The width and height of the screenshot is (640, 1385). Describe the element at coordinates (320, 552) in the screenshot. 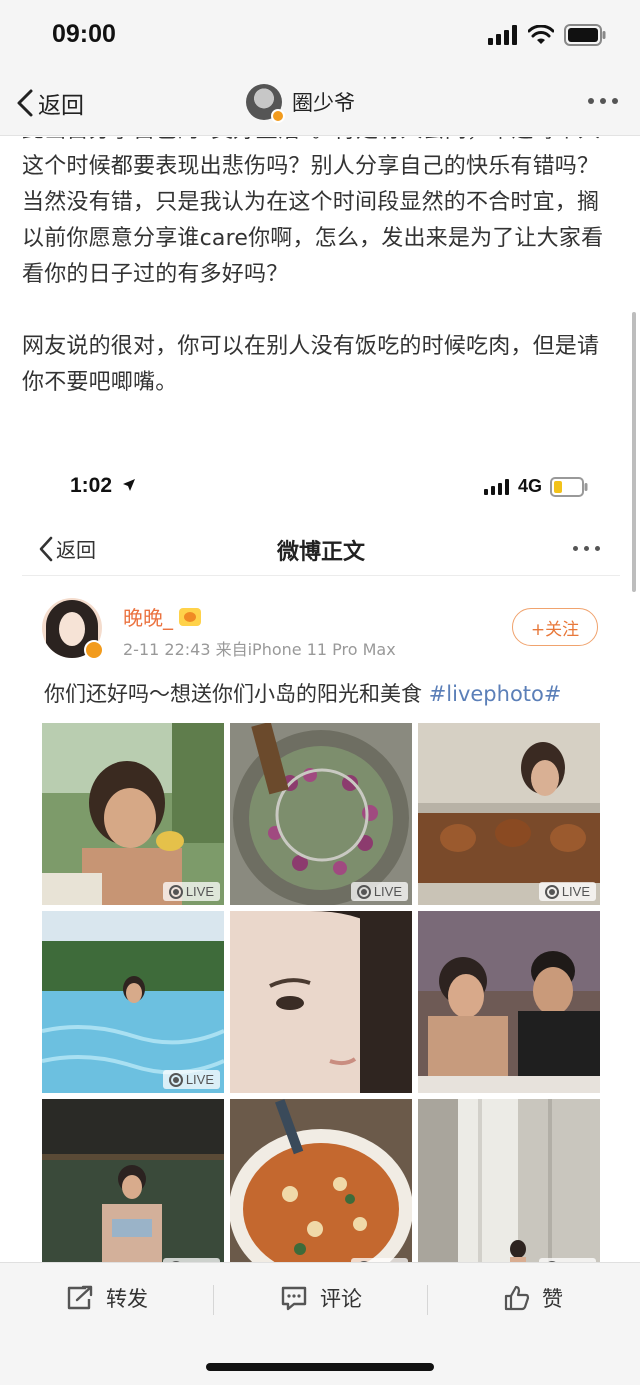

I see `embedded-page-title: 微博正文` at that location.